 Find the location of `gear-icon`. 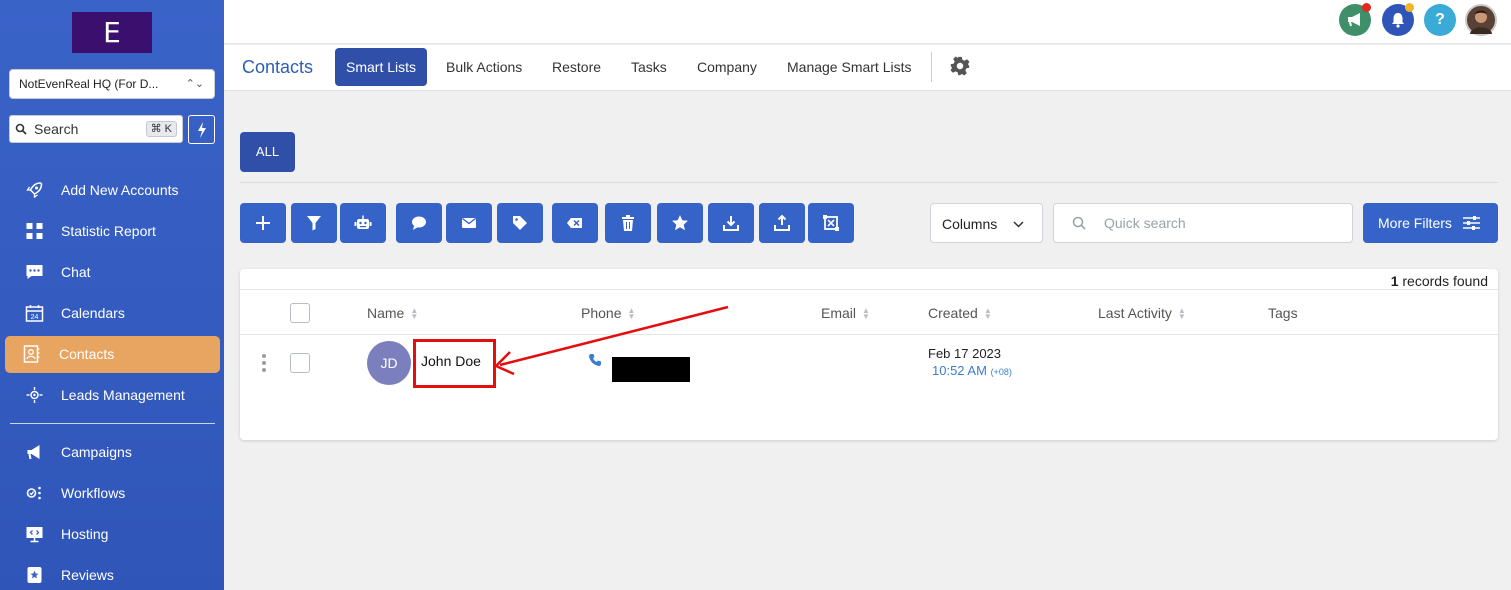

gear-icon is located at coordinates (960, 66).